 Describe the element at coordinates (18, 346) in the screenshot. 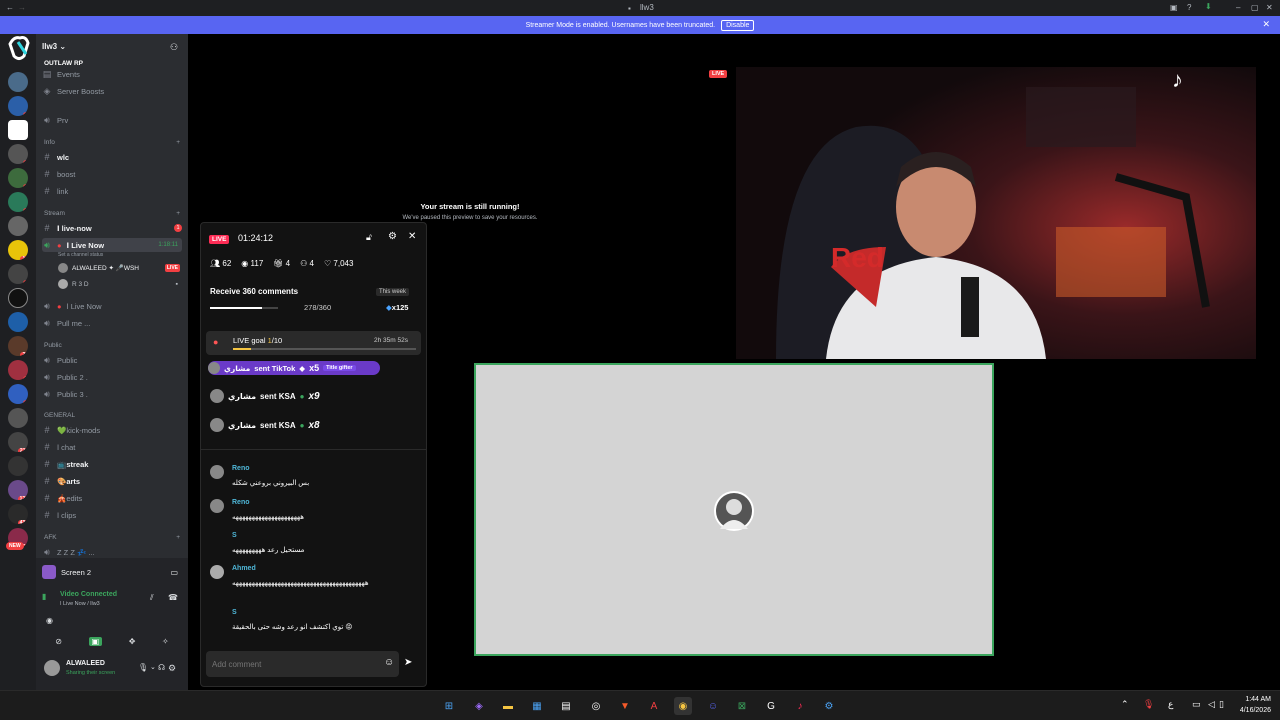

I see `server-icon-12: 28` at that location.